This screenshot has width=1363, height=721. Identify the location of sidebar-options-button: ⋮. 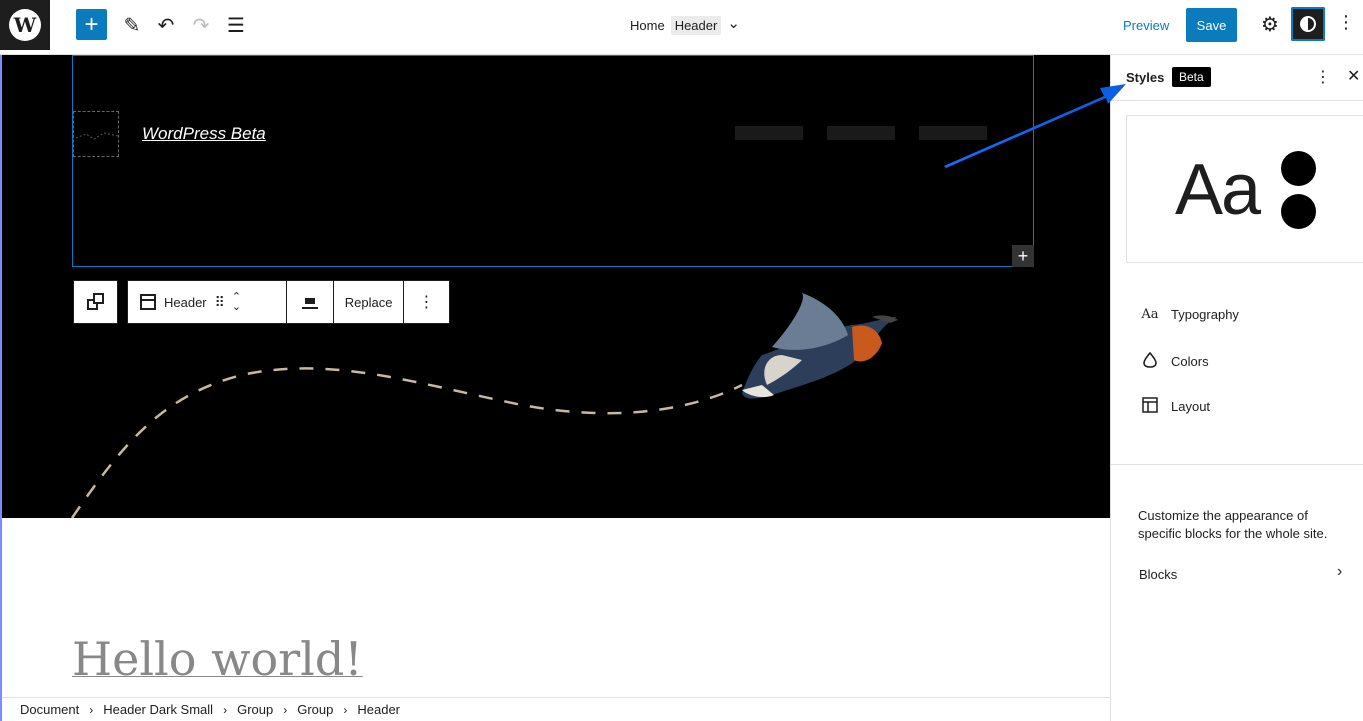
(1323, 77).